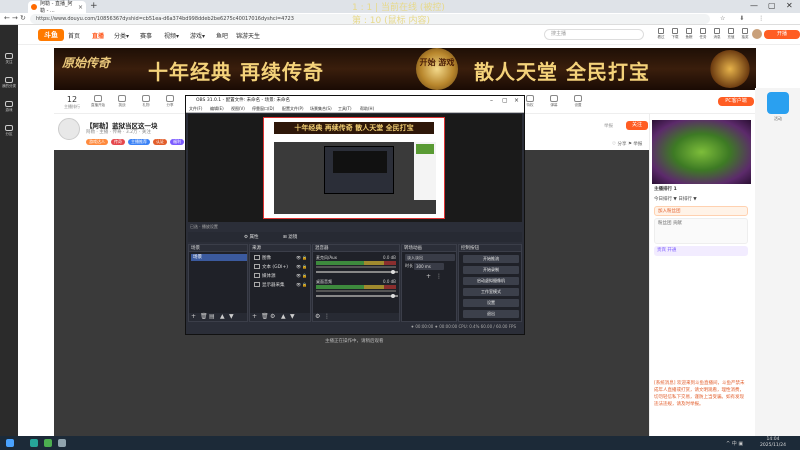  I want to click on nav-games: 游戏▾, so click(197, 35).